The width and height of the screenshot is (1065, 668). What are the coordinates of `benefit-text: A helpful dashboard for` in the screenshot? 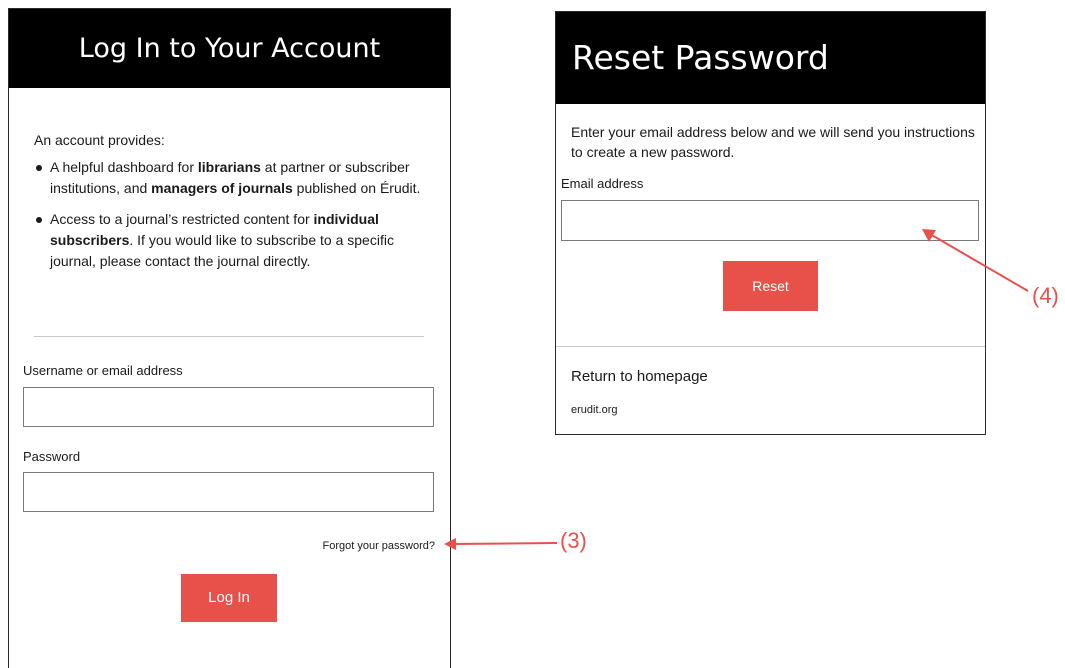 It's located at (124, 167).